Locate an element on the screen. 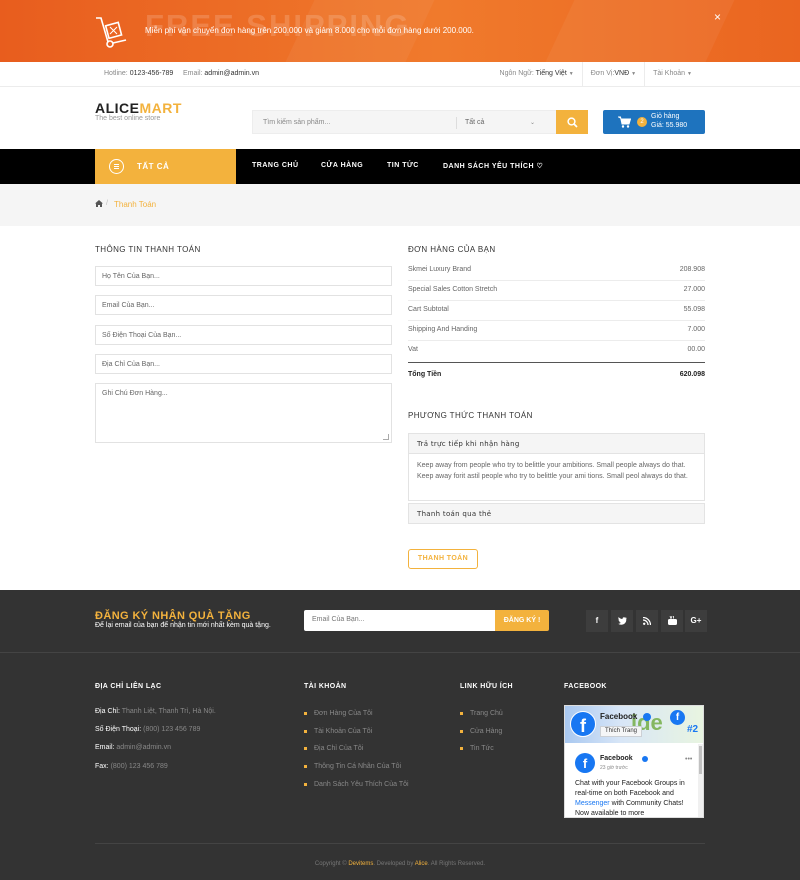 This screenshot has height=880, width=800. all-categories-button: TẤT CẢ is located at coordinates (165, 166).